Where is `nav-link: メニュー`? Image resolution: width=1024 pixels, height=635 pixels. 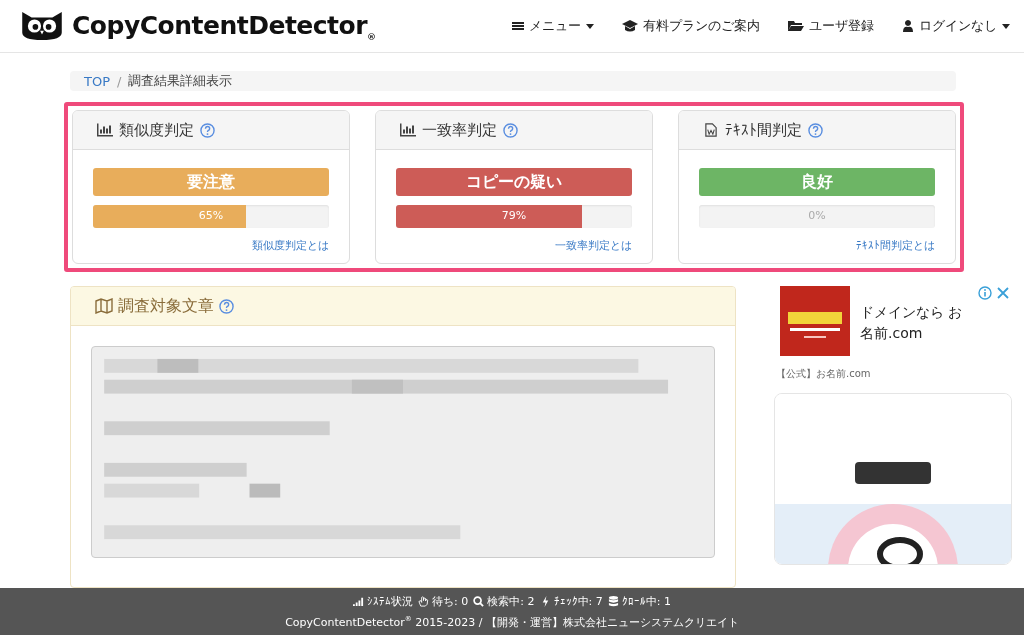 nav-link: メニュー is located at coordinates (553, 26).